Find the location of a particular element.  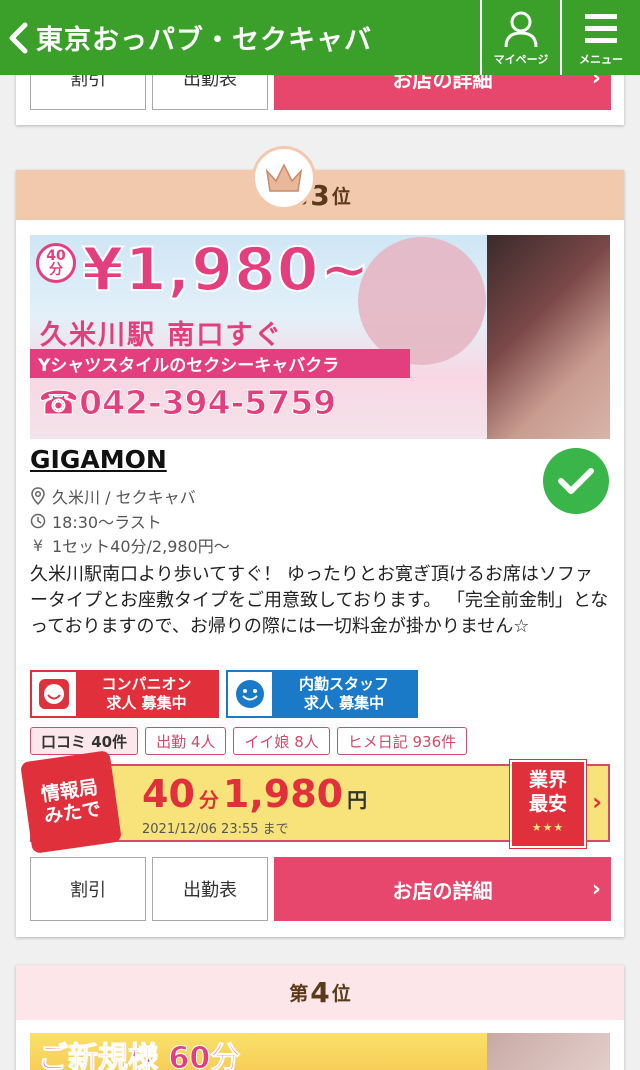

tag-attendance: 出勤 4人 is located at coordinates (186, 741).